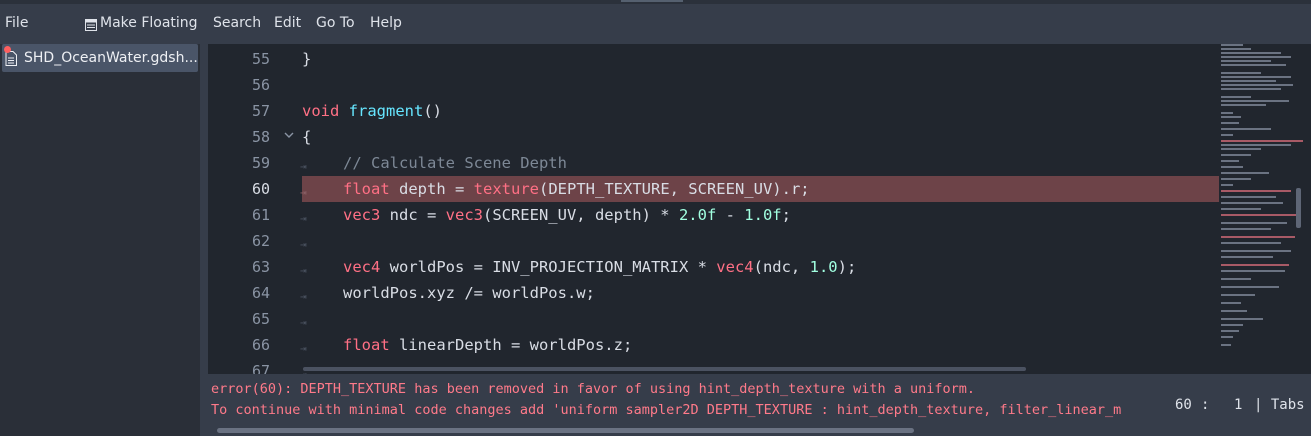 Image resolution: width=1311 pixels, height=436 pixels. Describe the element at coordinates (289, 136) in the screenshot. I see `fold-arrow-icon` at that location.